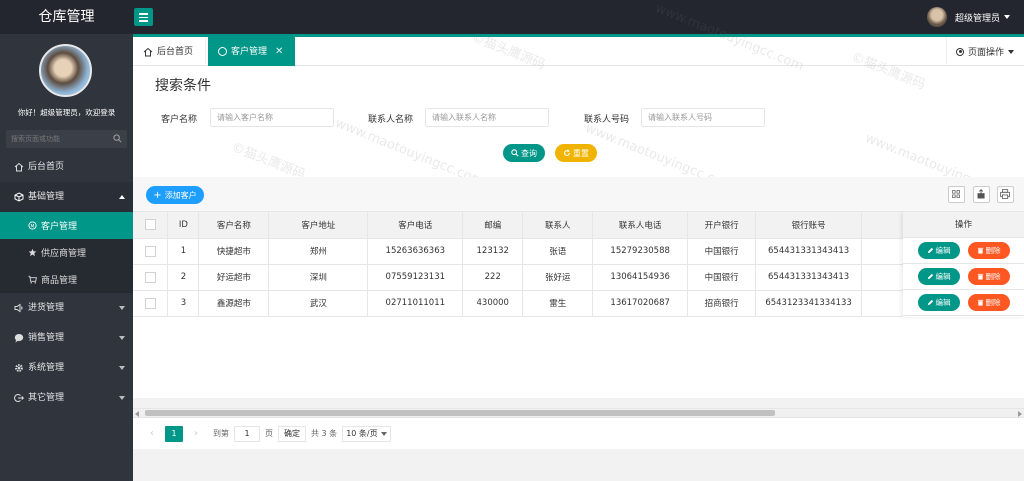  What do you see at coordinates (809, 251) in the screenshot?
I see `cell-account: 654431331343413` at bounding box center [809, 251].